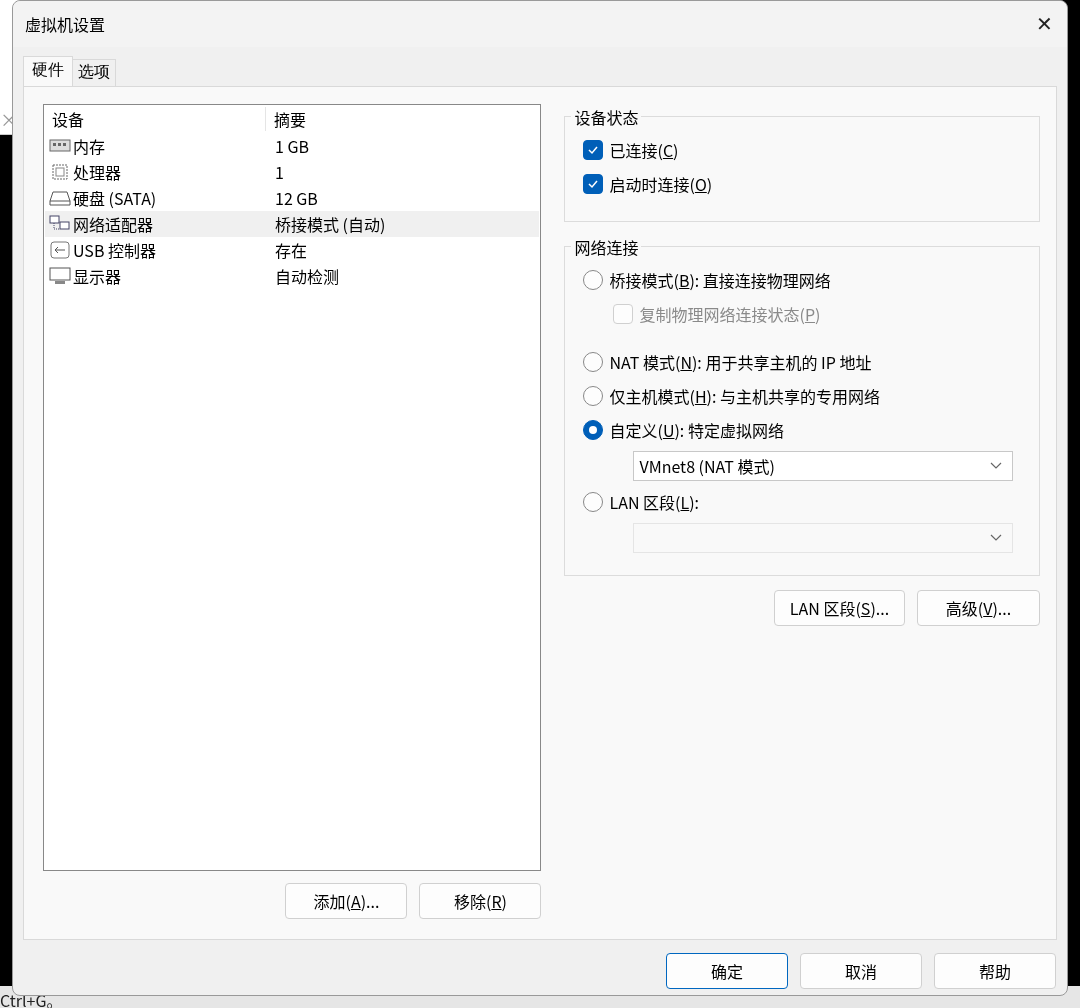 The width and height of the screenshot is (1080, 1008). I want to click on device-summary: 桥接模式 (自动), so click(330, 224).